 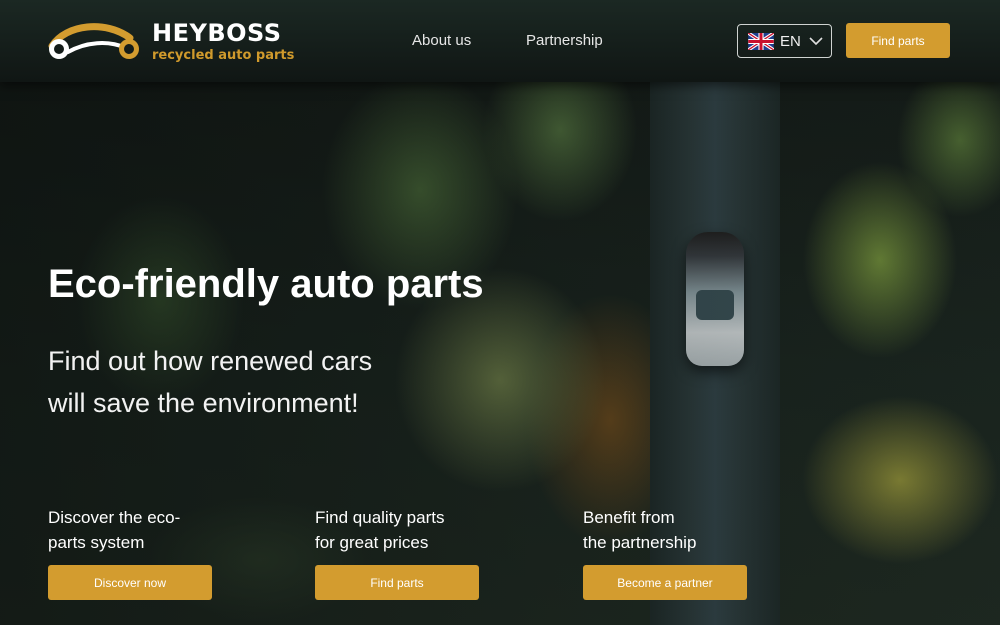 What do you see at coordinates (266, 284) in the screenshot?
I see `hero-title: Eco-friendly auto parts` at bounding box center [266, 284].